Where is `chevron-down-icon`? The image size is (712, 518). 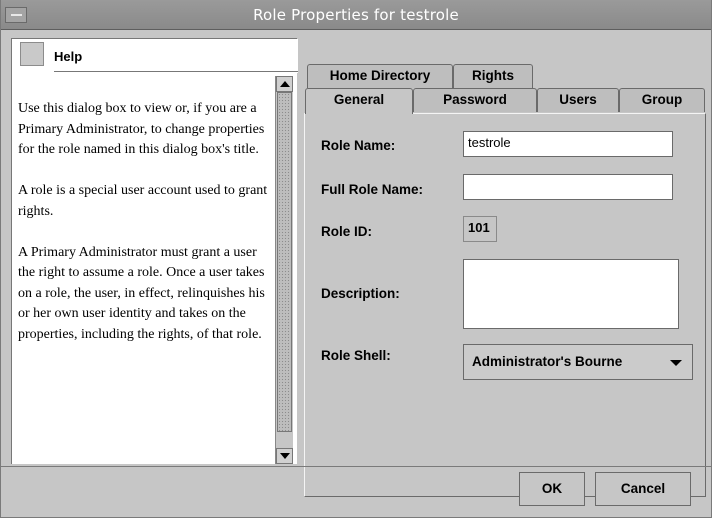
chevron-down-icon is located at coordinates (676, 363).